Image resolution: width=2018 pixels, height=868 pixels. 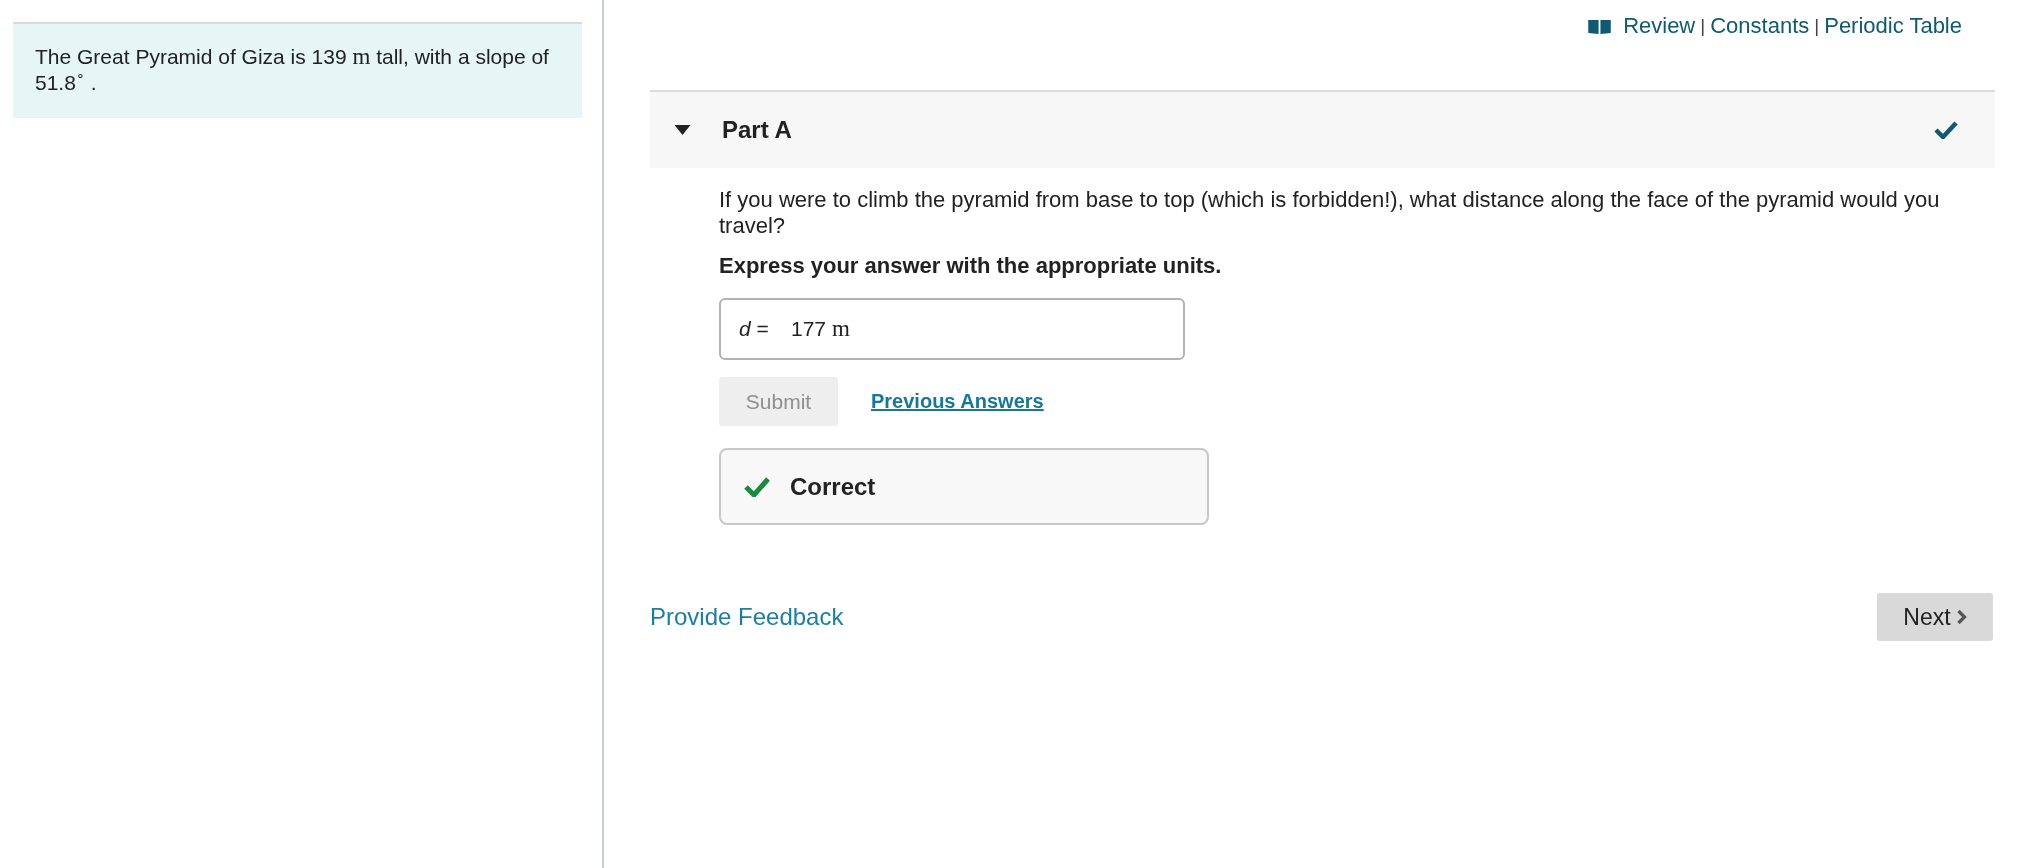 What do you see at coordinates (1330, 213) in the screenshot?
I see `question-text: If you were to climb the pyramid from base to top (which is forbidden!), what distance along the face of the pyramid would you travel?` at bounding box center [1330, 213].